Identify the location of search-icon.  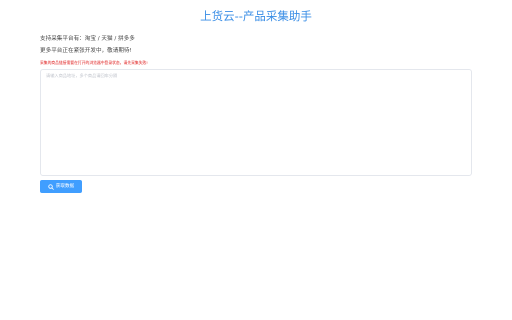
(51, 186).